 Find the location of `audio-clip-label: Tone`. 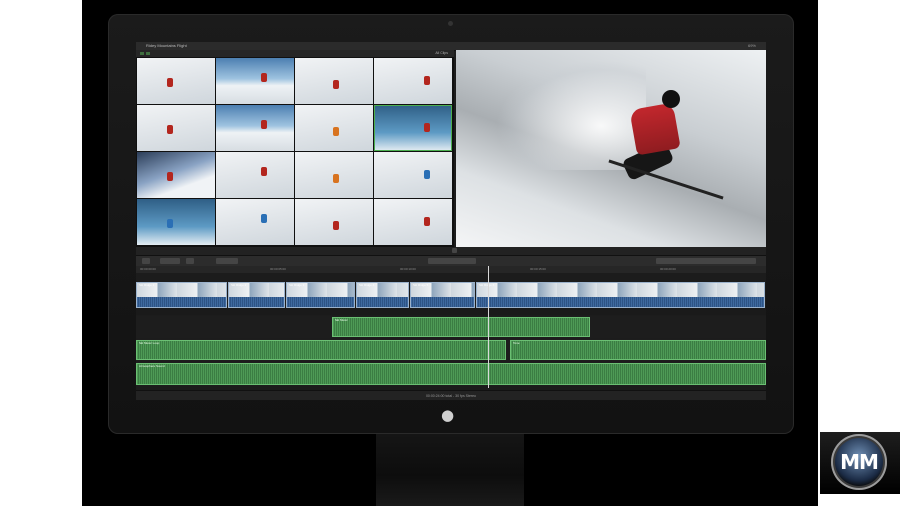

audio-clip-label: Tone is located at coordinates (516, 343).